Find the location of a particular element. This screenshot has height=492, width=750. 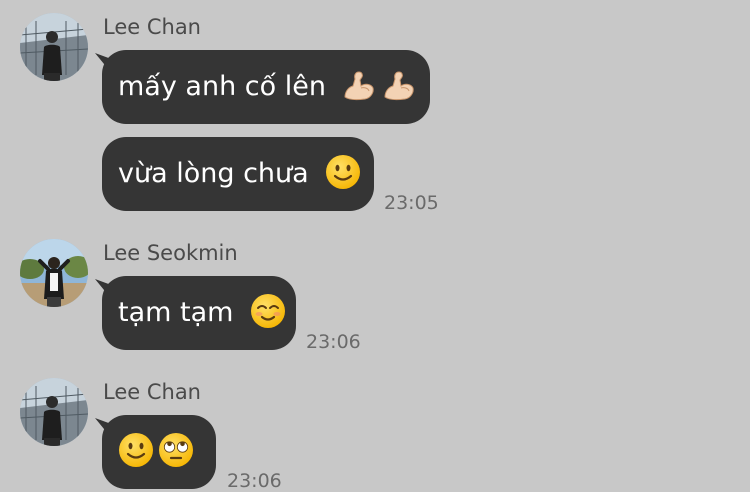

message-text: mấy anh cố lên is located at coordinates (222, 86).